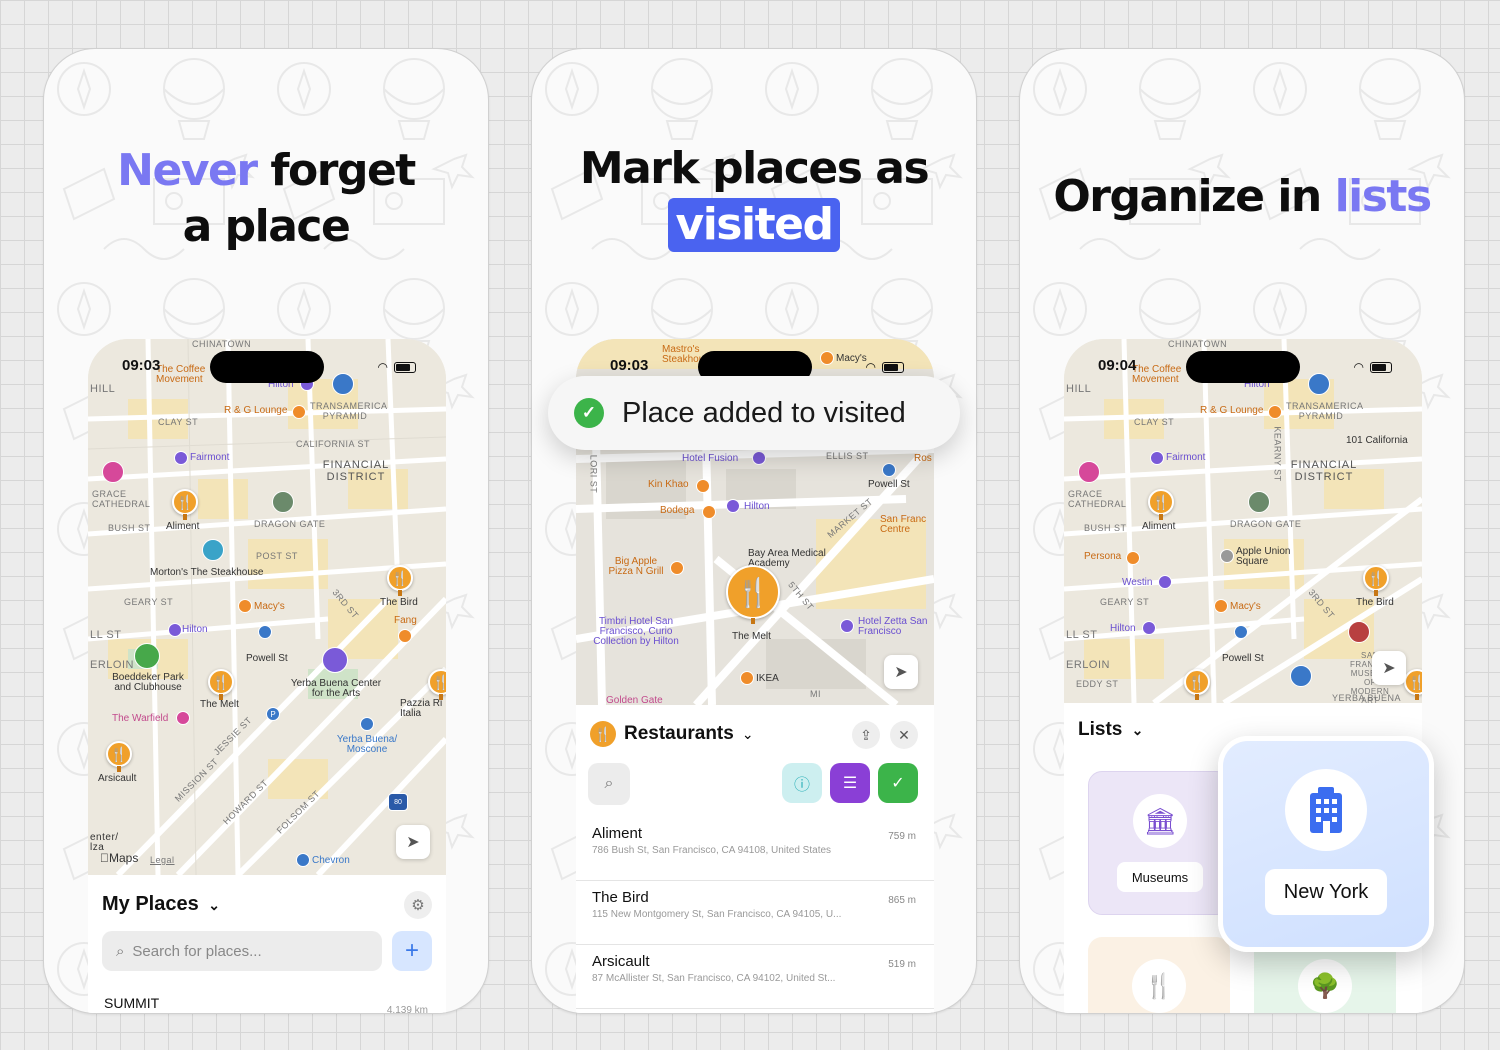 The image size is (1500, 1050). What do you see at coordinates (367, 724) in the screenshot?
I see `moscone-station-dot` at bounding box center [367, 724].